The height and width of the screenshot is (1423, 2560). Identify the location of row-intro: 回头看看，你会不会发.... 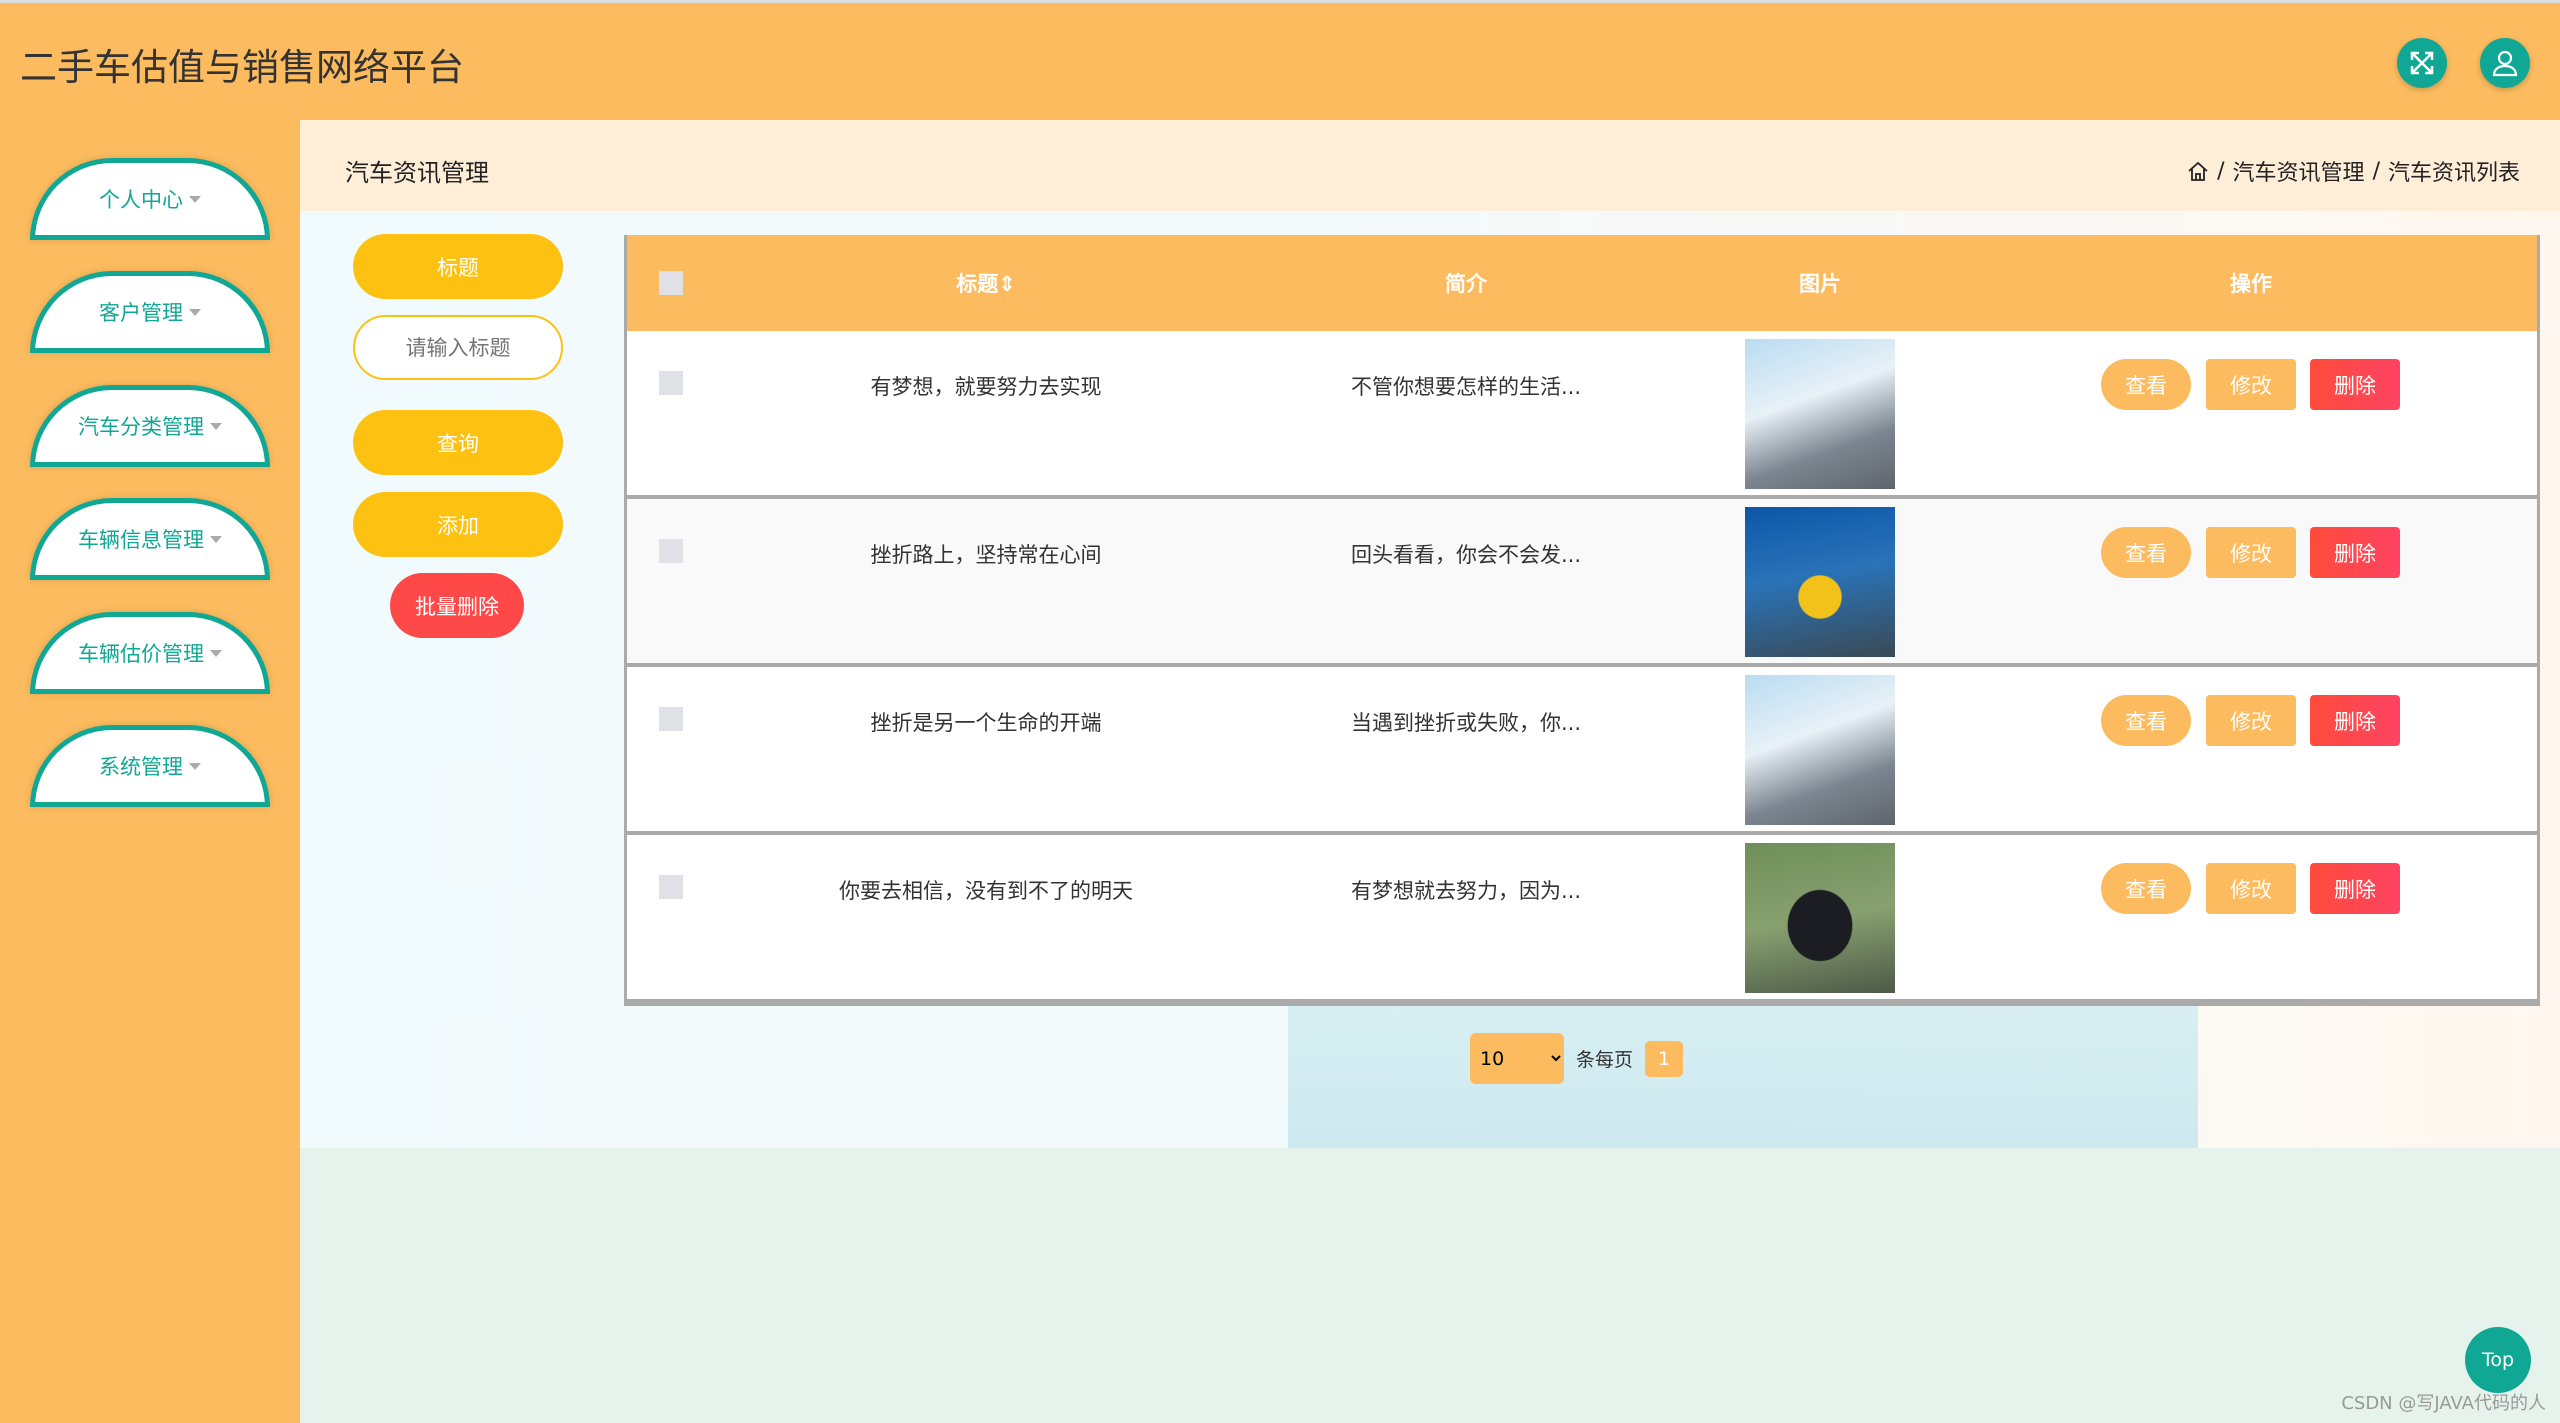
(1466, 555).